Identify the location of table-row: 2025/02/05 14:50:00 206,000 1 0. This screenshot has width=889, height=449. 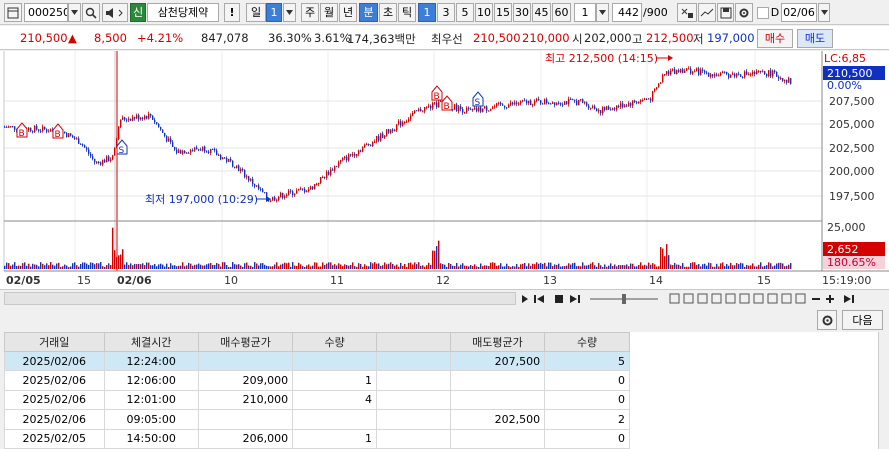
(317, 438).